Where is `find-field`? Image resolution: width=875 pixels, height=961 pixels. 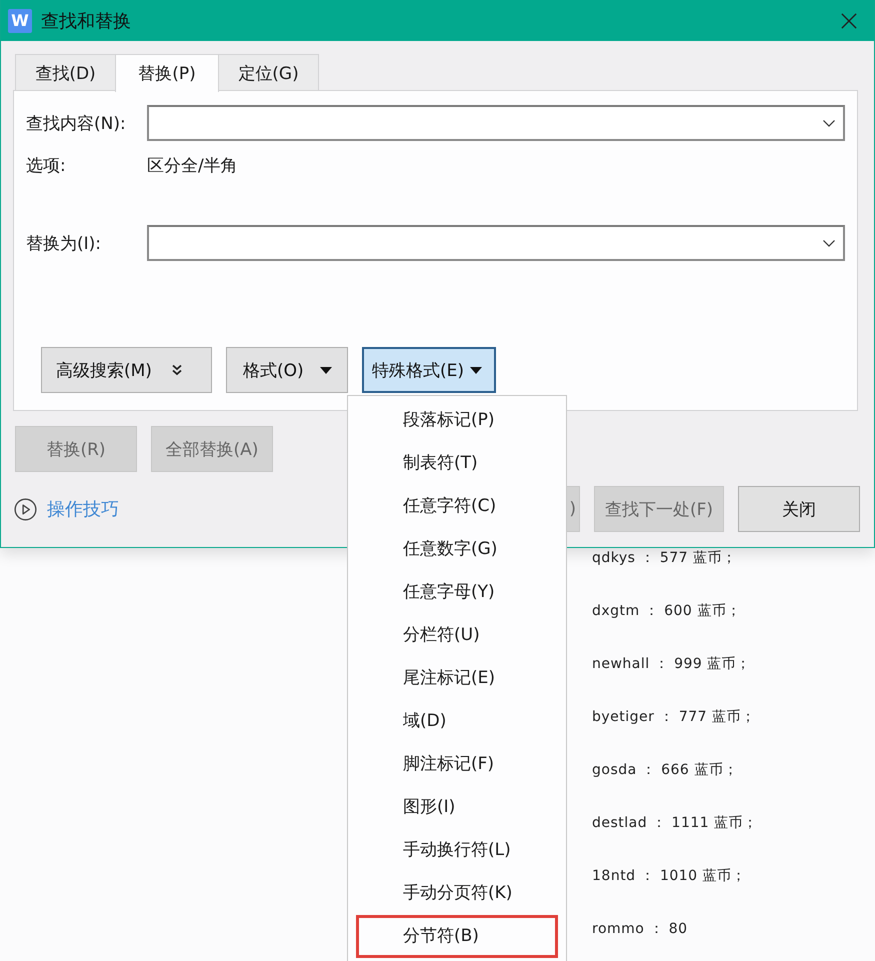
find-field is located at coordinates (496, 123).